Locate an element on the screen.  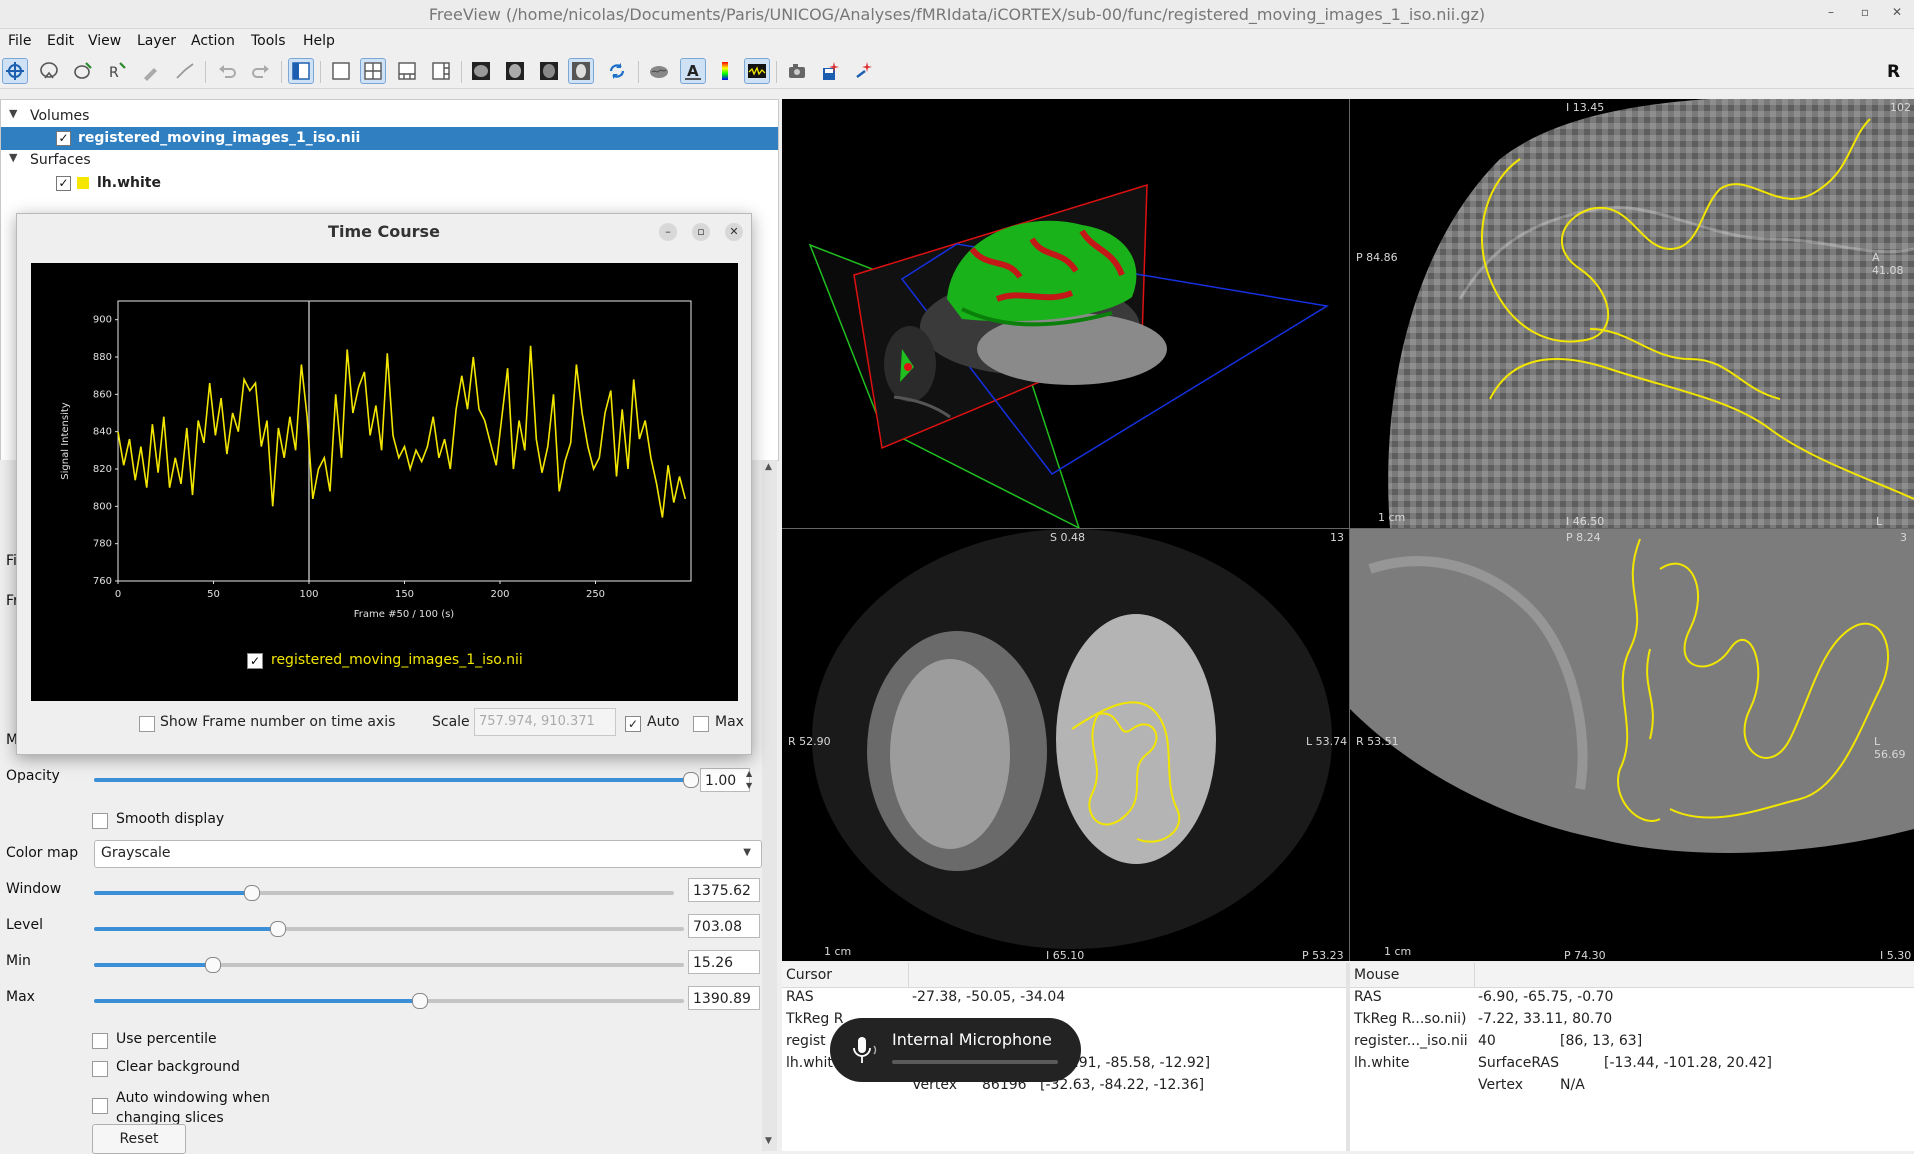
axial-view-icon is located at coordinates (549, 71).